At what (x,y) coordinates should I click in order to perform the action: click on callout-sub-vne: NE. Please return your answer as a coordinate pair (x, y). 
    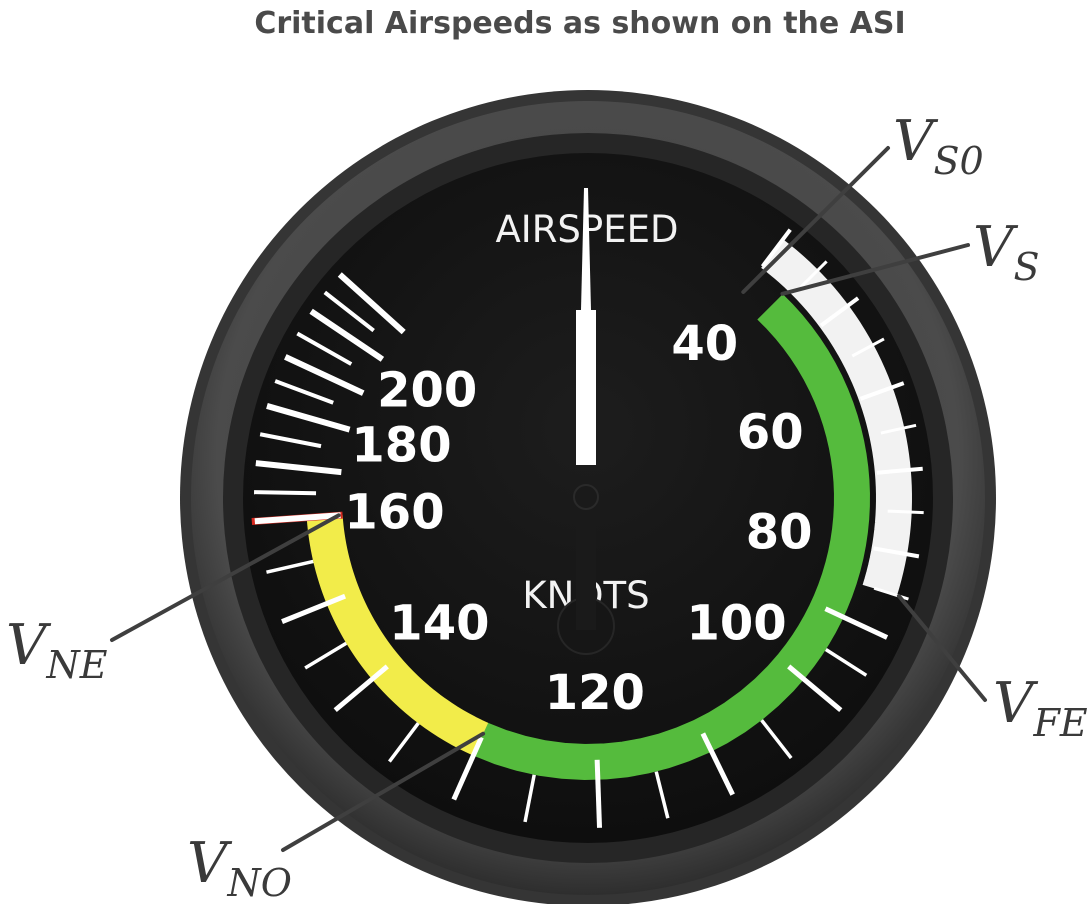
    Looking at the image, I should click on (76, 665).